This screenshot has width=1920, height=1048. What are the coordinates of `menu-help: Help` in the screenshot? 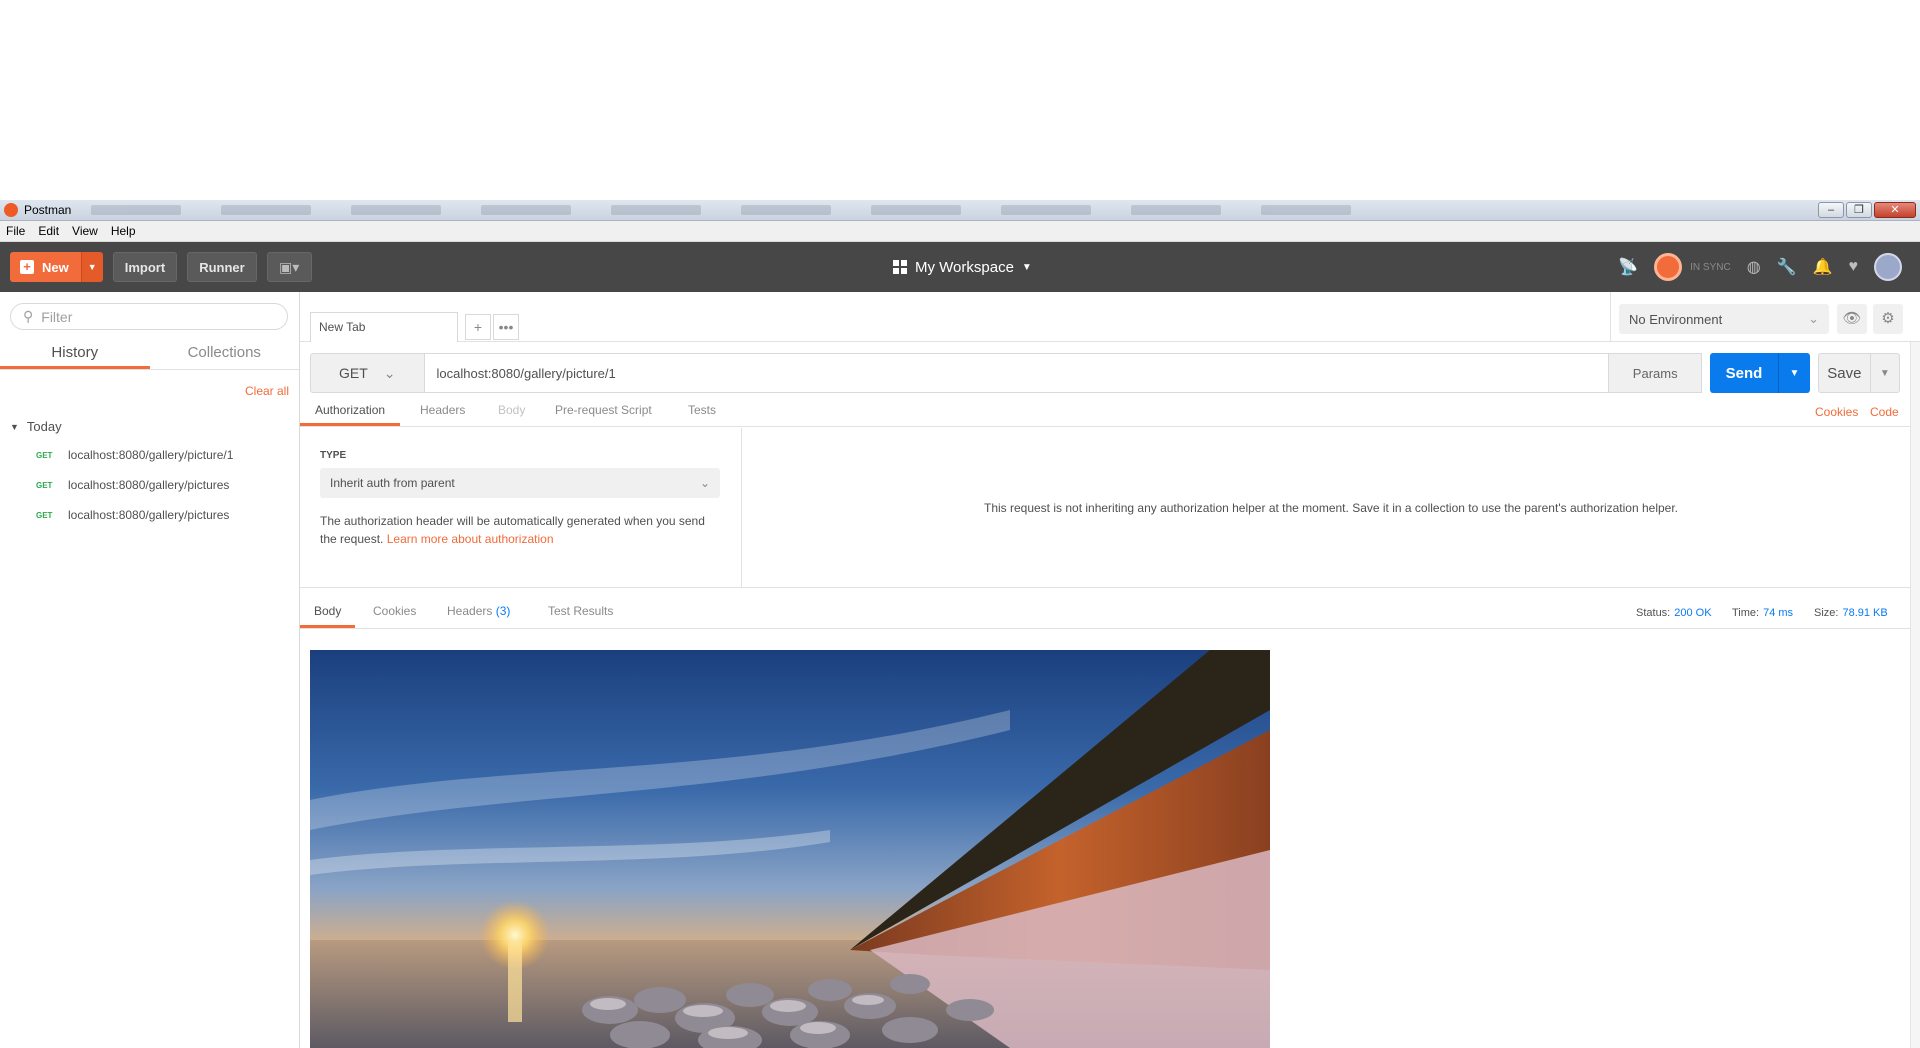 It's located at (123, 231).